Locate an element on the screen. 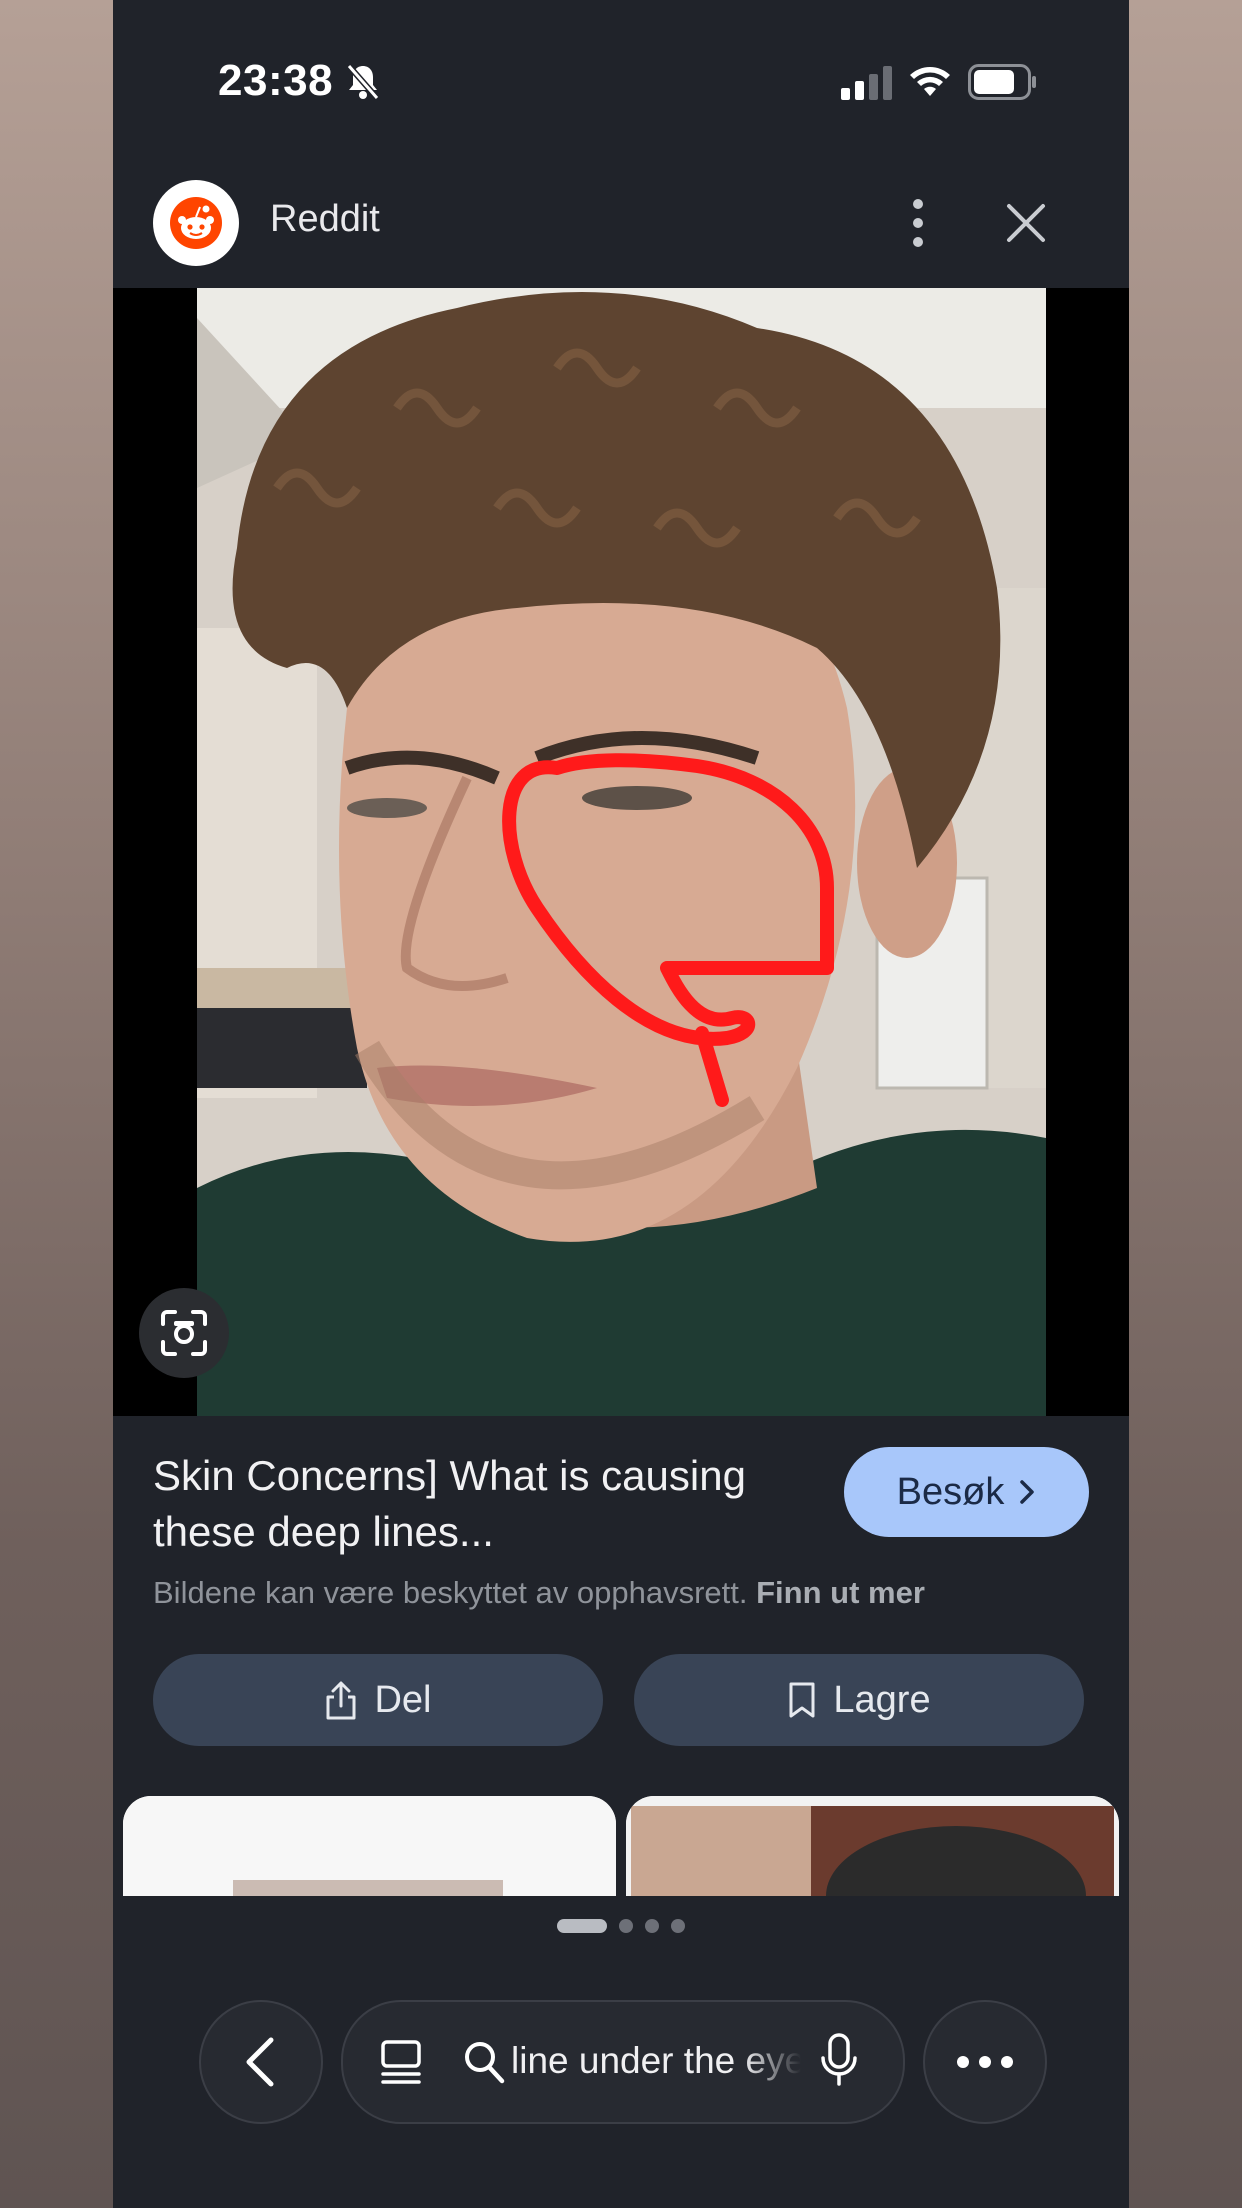  search-bar: line under the eye is located at coordinates (623, 2062).